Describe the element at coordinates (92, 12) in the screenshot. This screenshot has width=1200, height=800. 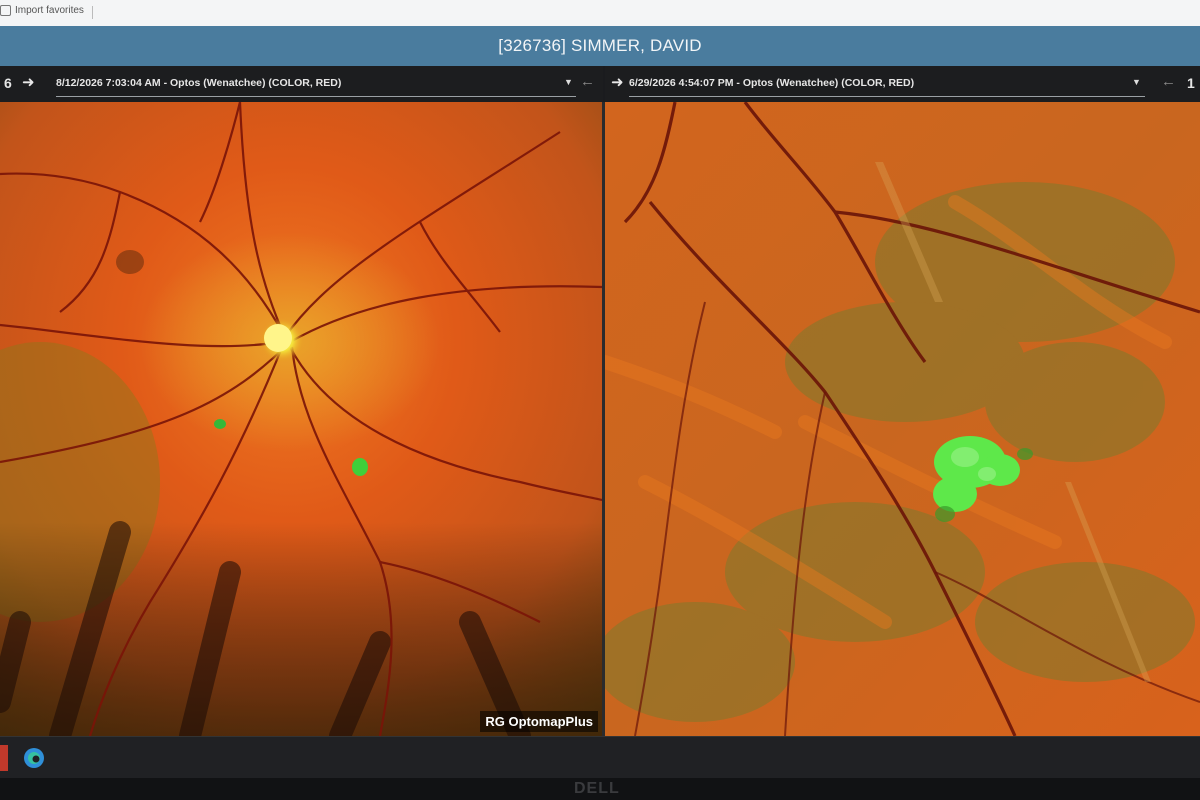
I see `bookmarks-divider` at that location.